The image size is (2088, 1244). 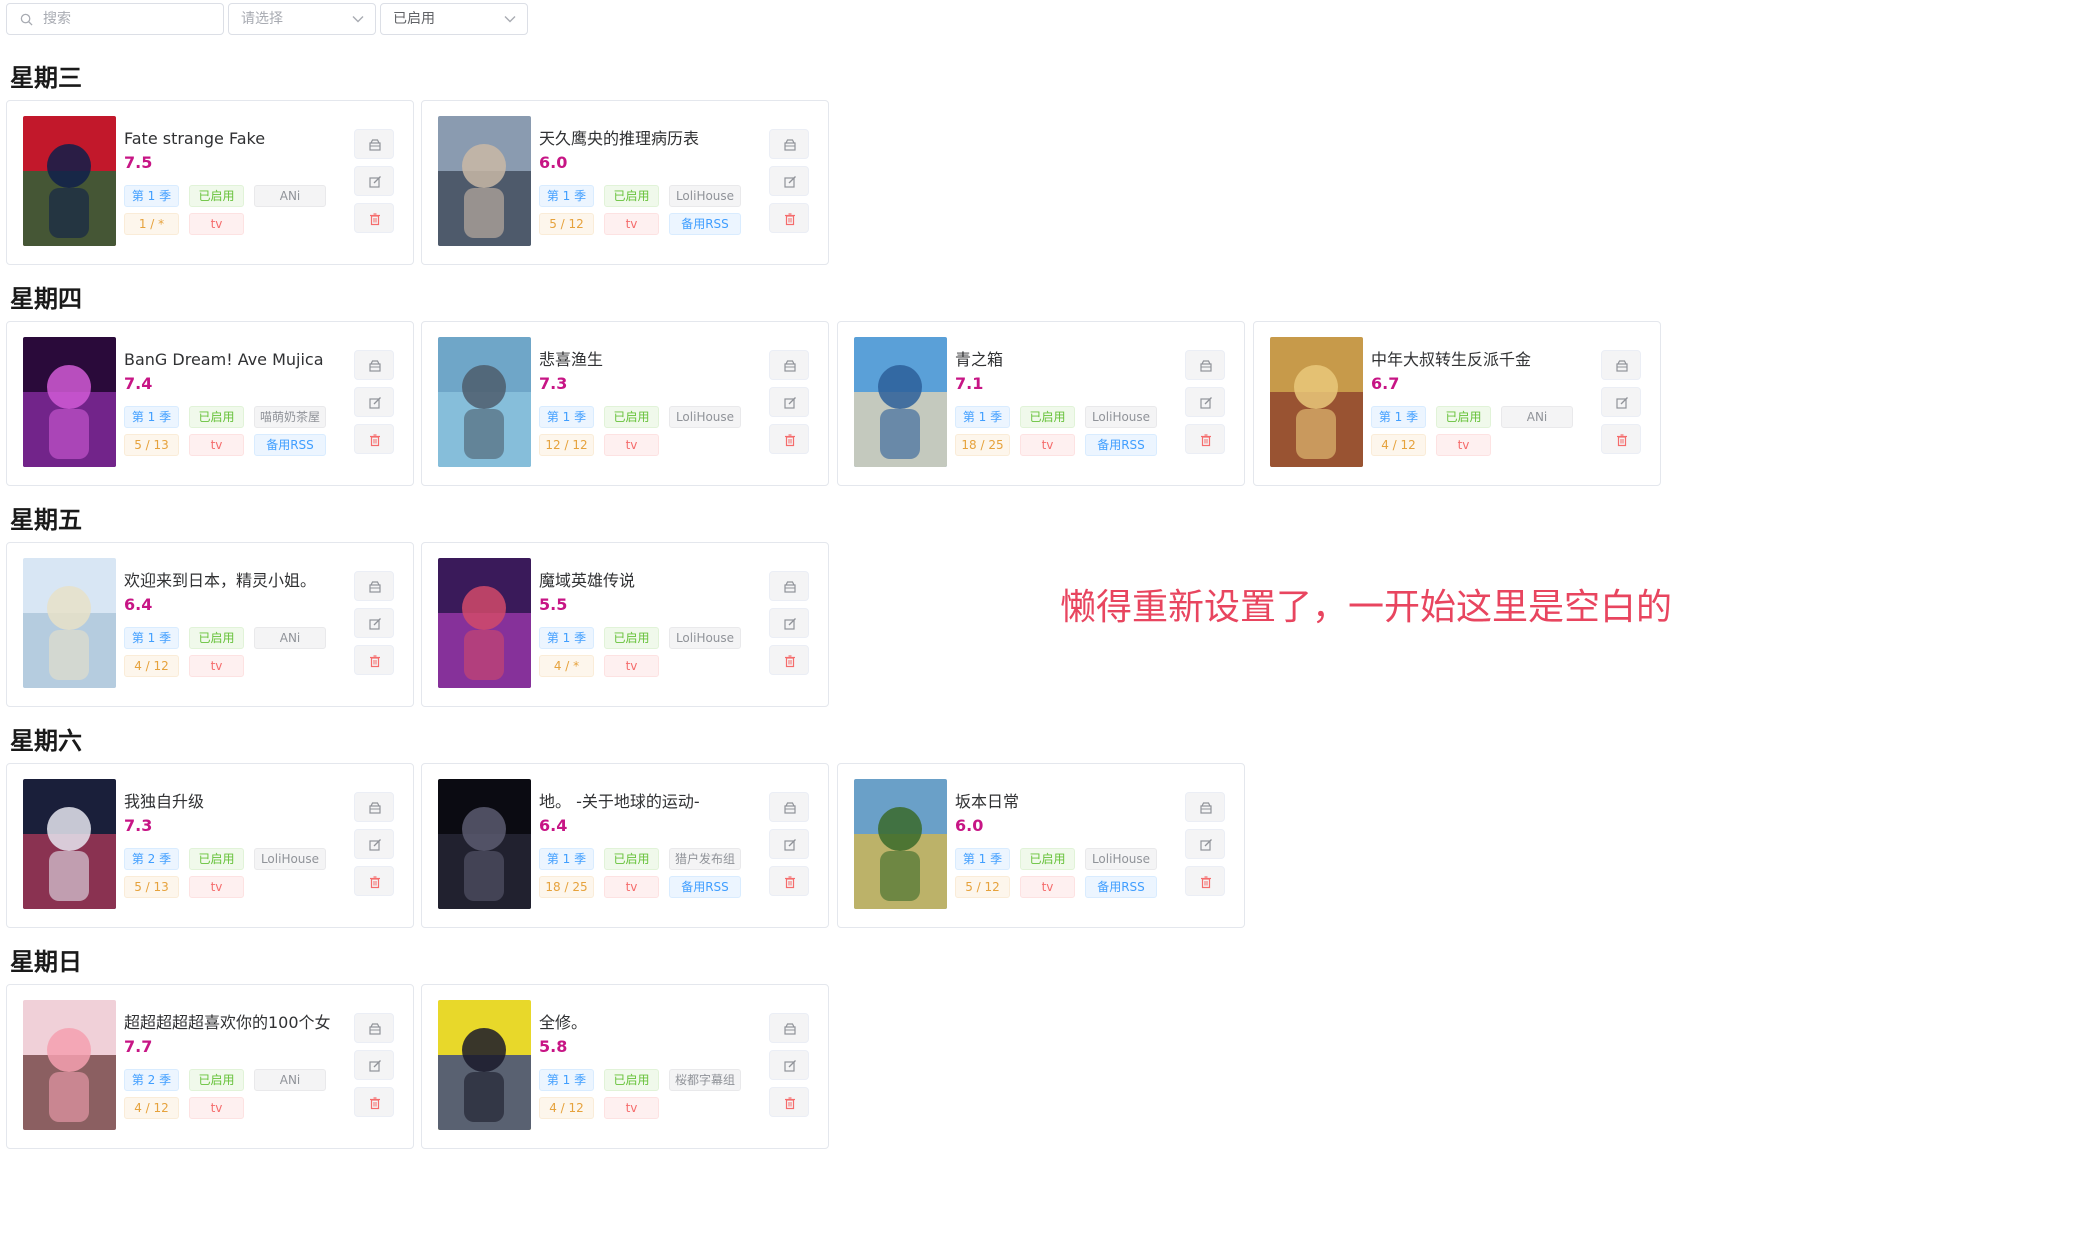 What do you see at coordinates (1451, 359) in the screenshot?
I see `anime-title: 中年大叔转生反派千金` at bounding box center [1451, 359].